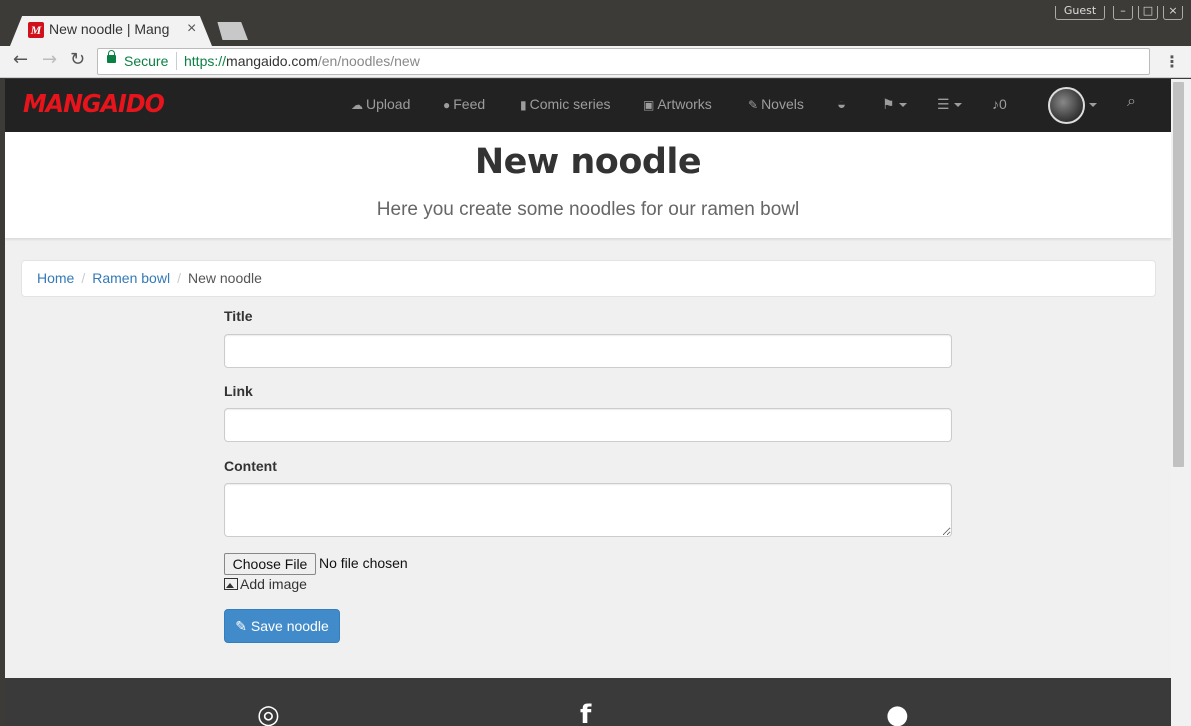 This screenshot has width=1191, height=726. What do you see at coordinates (363, 563) in the screenshot?
I see `file-status: No file chosen` at bounding box center [363, 563].